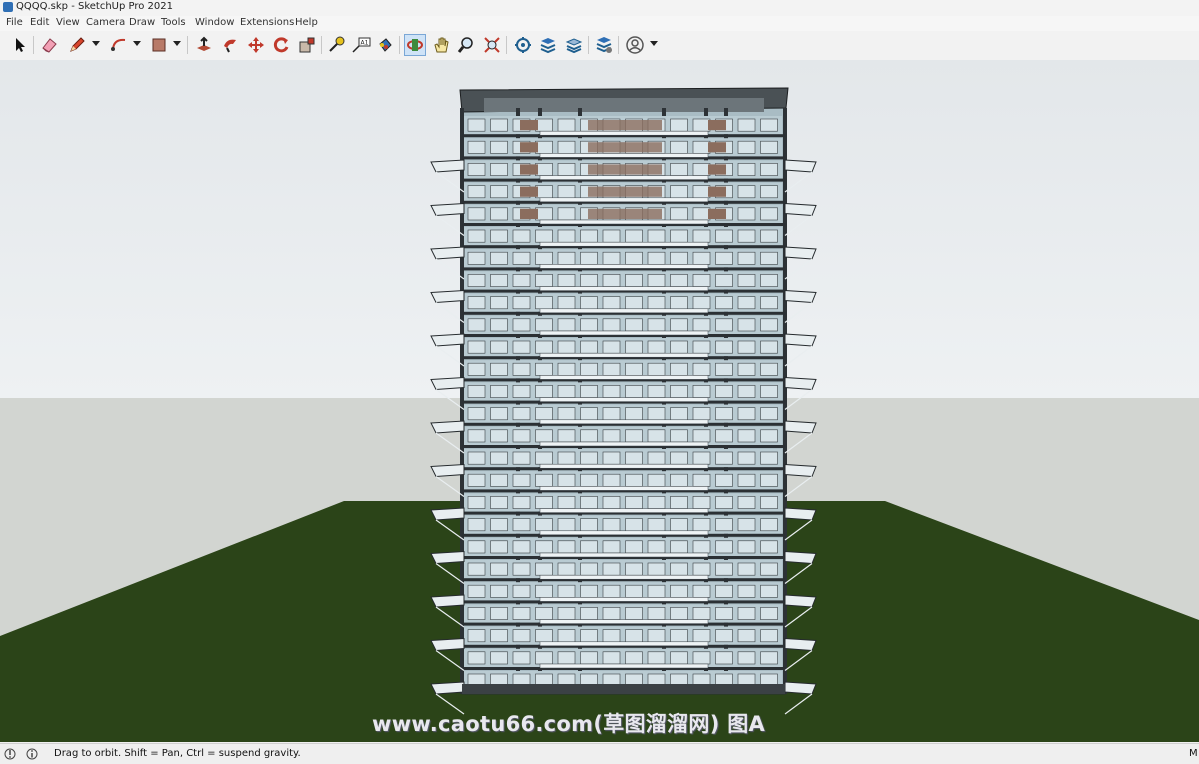  What do you see at coordinates (214, 22) in the screenshot?
I see `menu-window: Window` at bounding box center [214, 22].